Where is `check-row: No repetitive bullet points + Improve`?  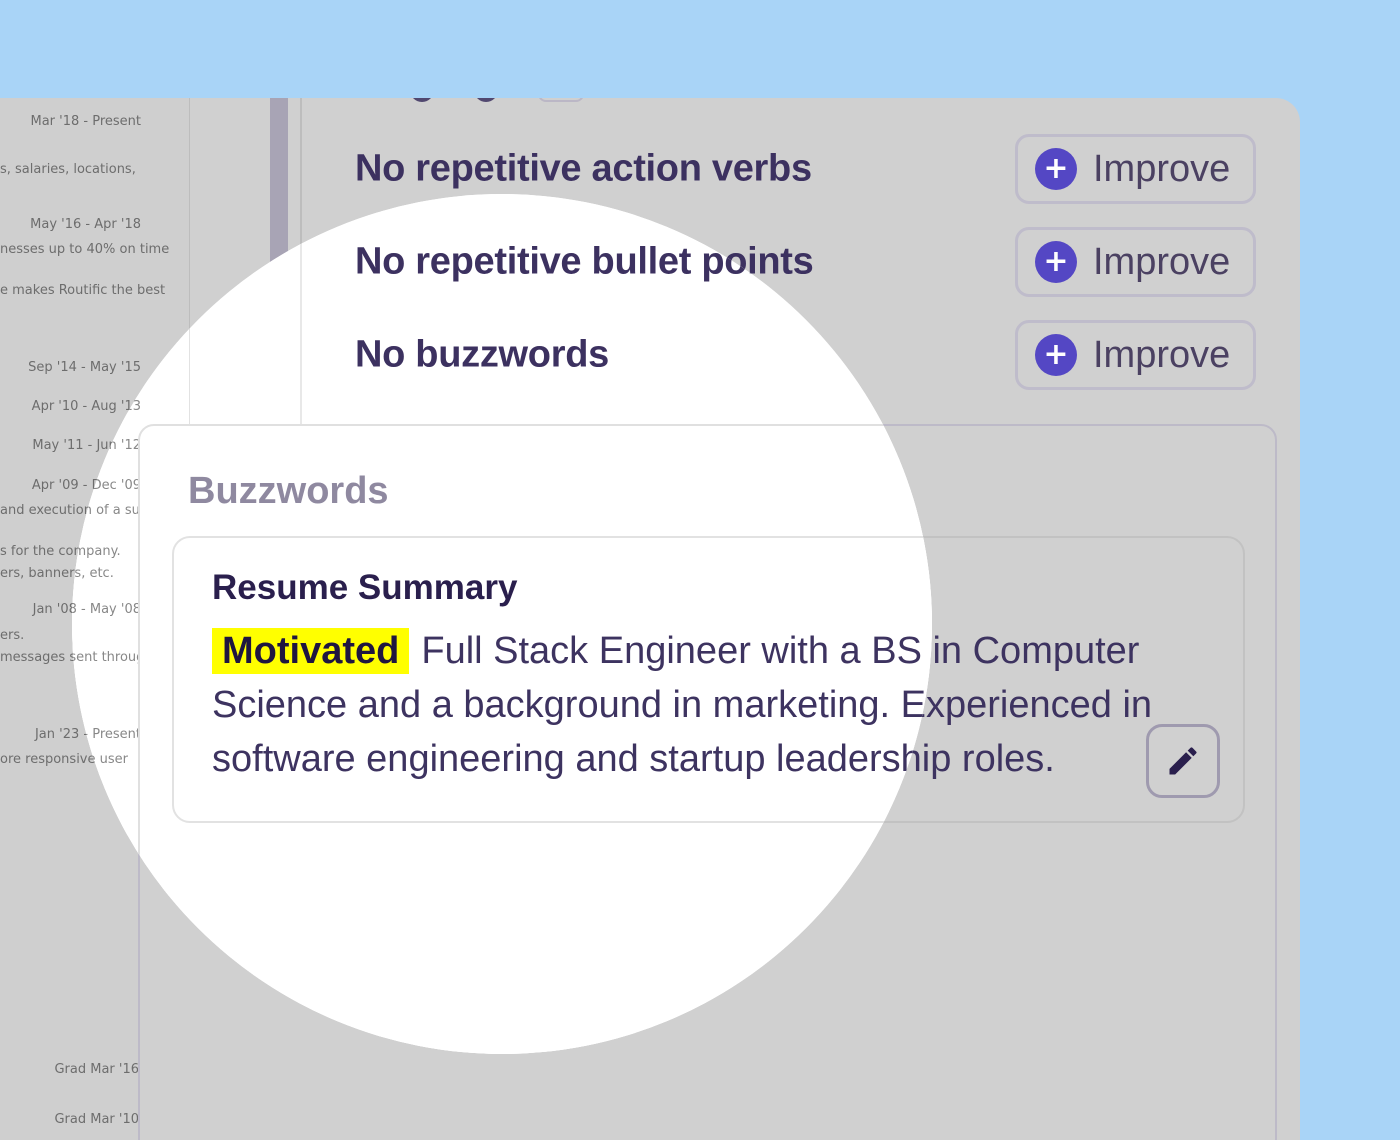 check-row: No repetitive bullet points + Improve is located at coordinates (502, 262).